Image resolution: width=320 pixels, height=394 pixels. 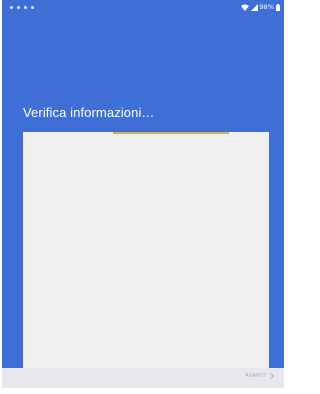 I want to click on status-icons: 98%, so click(x=260, y=7).